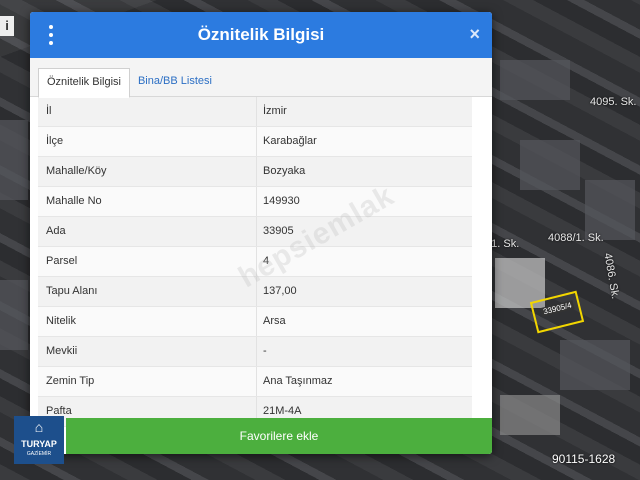 This screenshot has height=480, width=640. What do you see at coordinates (474, 34) in the screenshot?
I see `close-icon: ×` at bounding box center [474, 34].